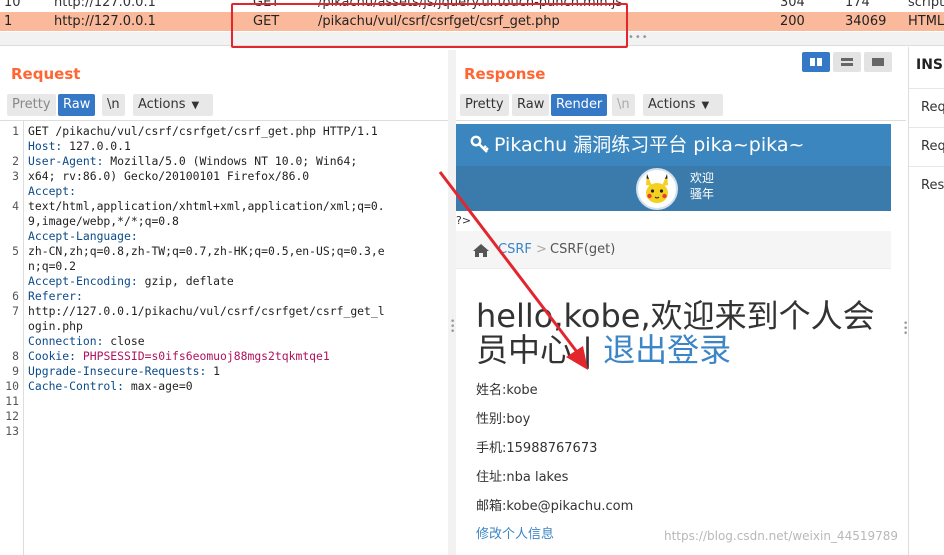  I want to click on request-actions-menu: Actions ▼, so click(173, 105).